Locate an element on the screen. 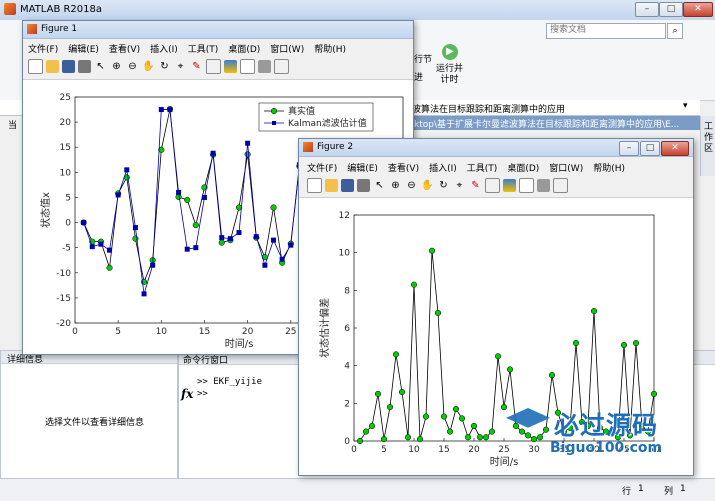 The image size is (715, 501). y-tick-label: 0 is located at coordinates (68, 224).